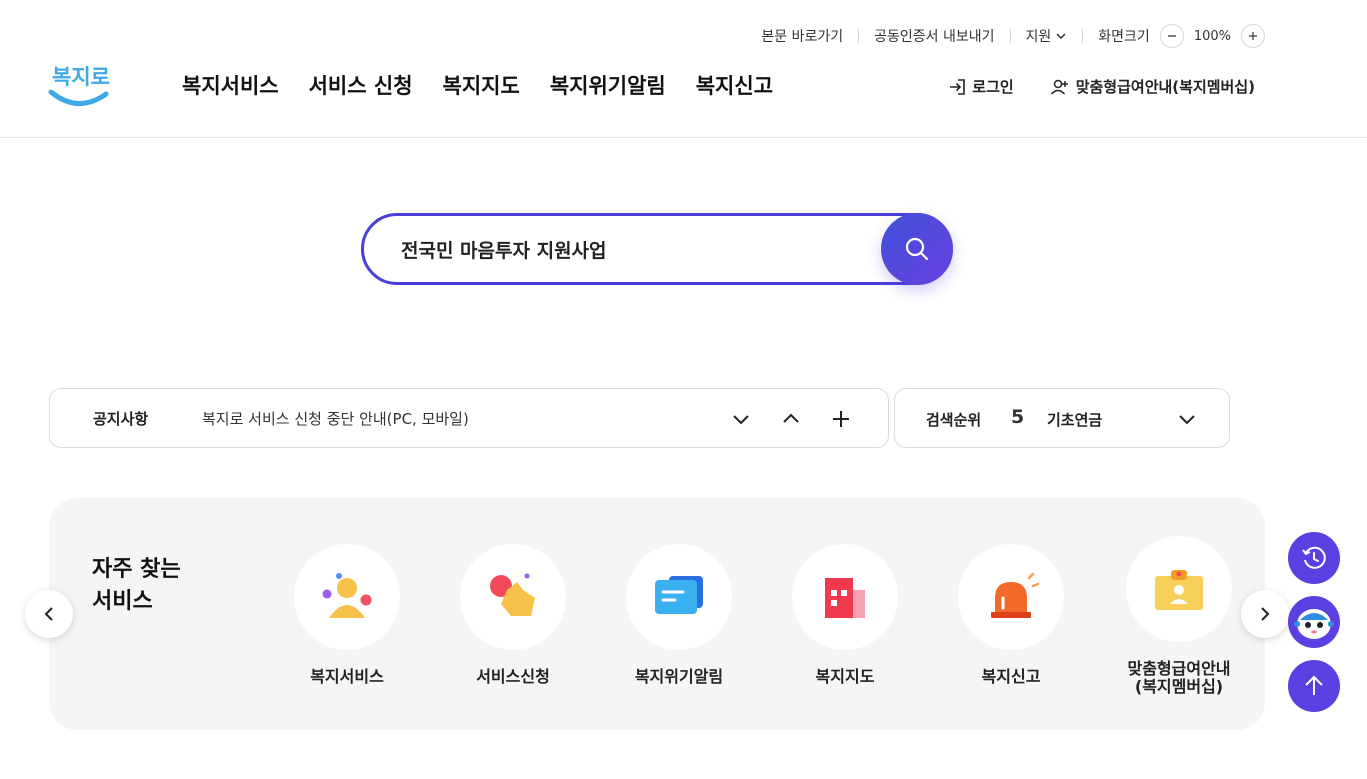 This screenshot has width=1367, height=779. I want to click on rank-expand-button, so click(1187, 419).